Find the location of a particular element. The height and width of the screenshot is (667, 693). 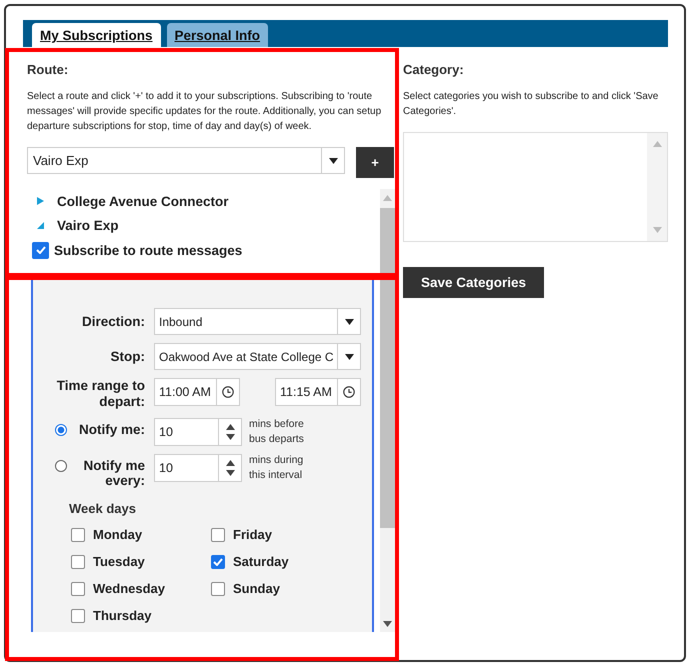

description-text: Select categories you wish to subscribe to and click 'Save Categories'. is located at coordinates (531, 104).